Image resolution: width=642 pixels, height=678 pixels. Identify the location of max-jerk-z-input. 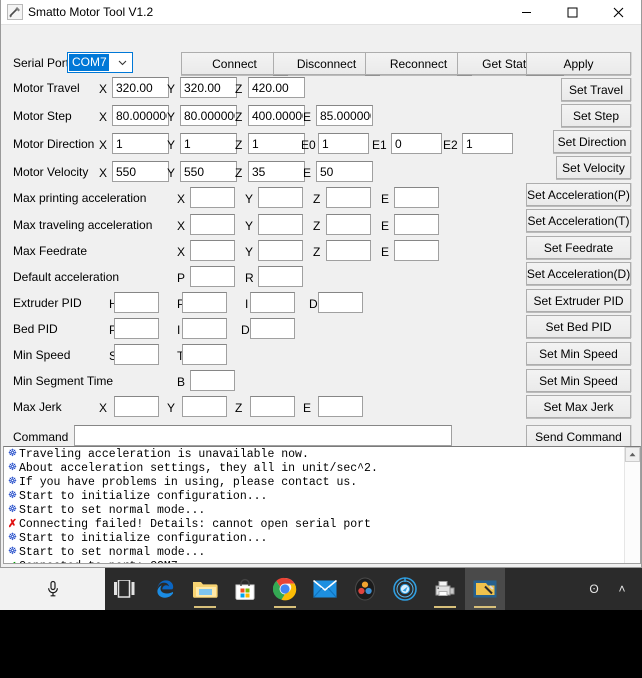
(272, 406).